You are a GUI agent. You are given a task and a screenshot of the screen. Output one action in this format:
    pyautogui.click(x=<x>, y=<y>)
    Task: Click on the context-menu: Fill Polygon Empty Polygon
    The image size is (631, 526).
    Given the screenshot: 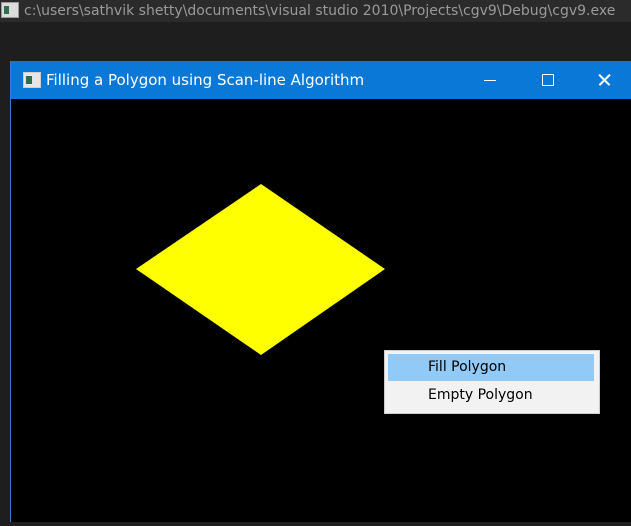 What is the action you would take?
    pyautogui.click(x=492, y=382)
    